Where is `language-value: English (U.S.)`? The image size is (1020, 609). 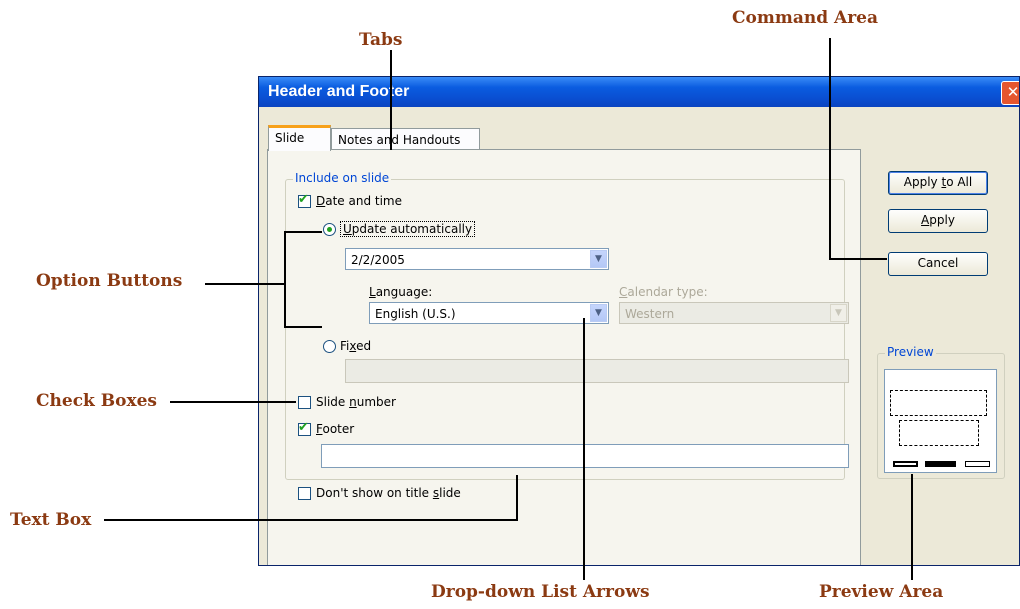 language-value: English (U.S.) is located at coordinates (415, 314).